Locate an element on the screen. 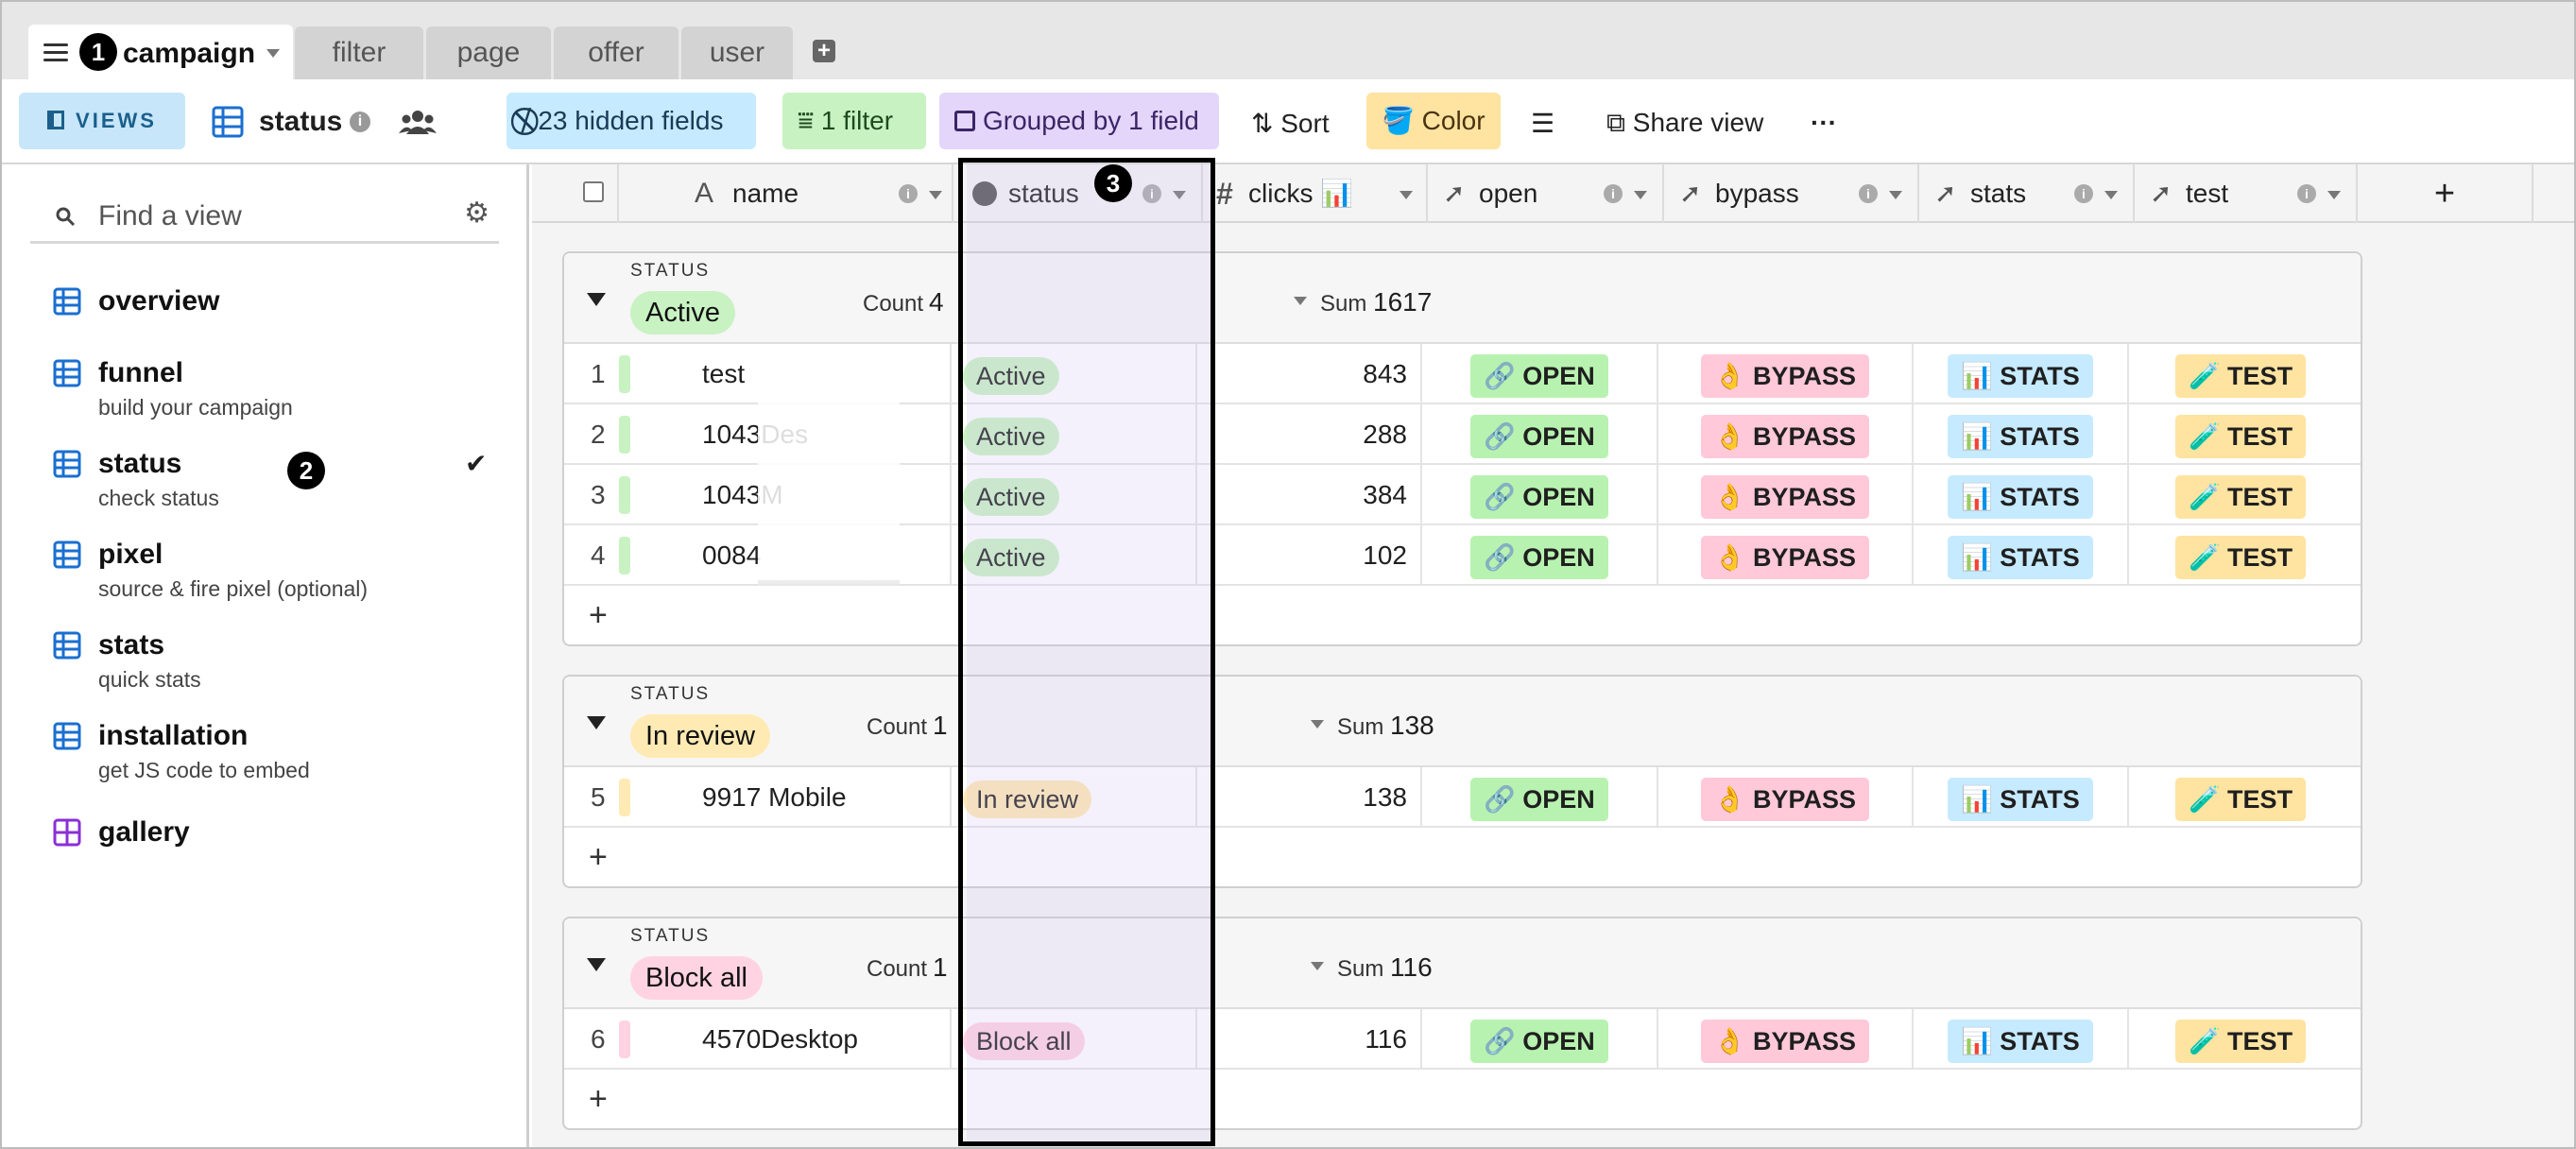 The width and height of the screenshot is (2576, 1149). clicks-cell: 384 is located at coordinates (1309, 495).